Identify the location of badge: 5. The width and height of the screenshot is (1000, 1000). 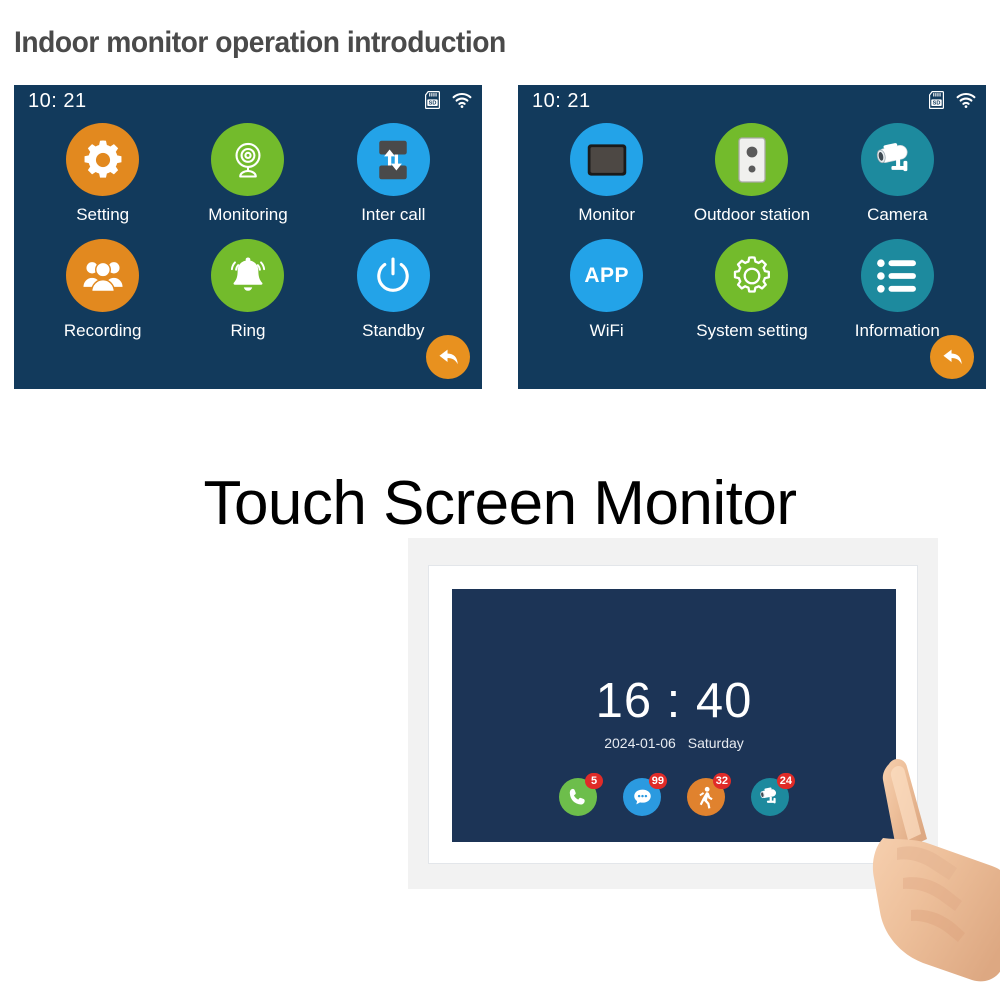
(594, 781).